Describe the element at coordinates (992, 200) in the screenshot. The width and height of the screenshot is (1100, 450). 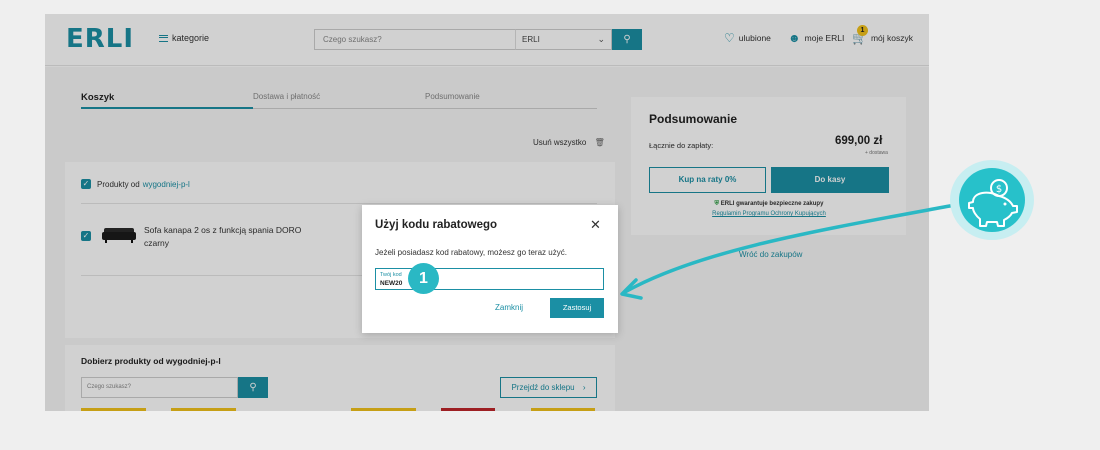
I see `piggy-bank-icon: $` at that location.